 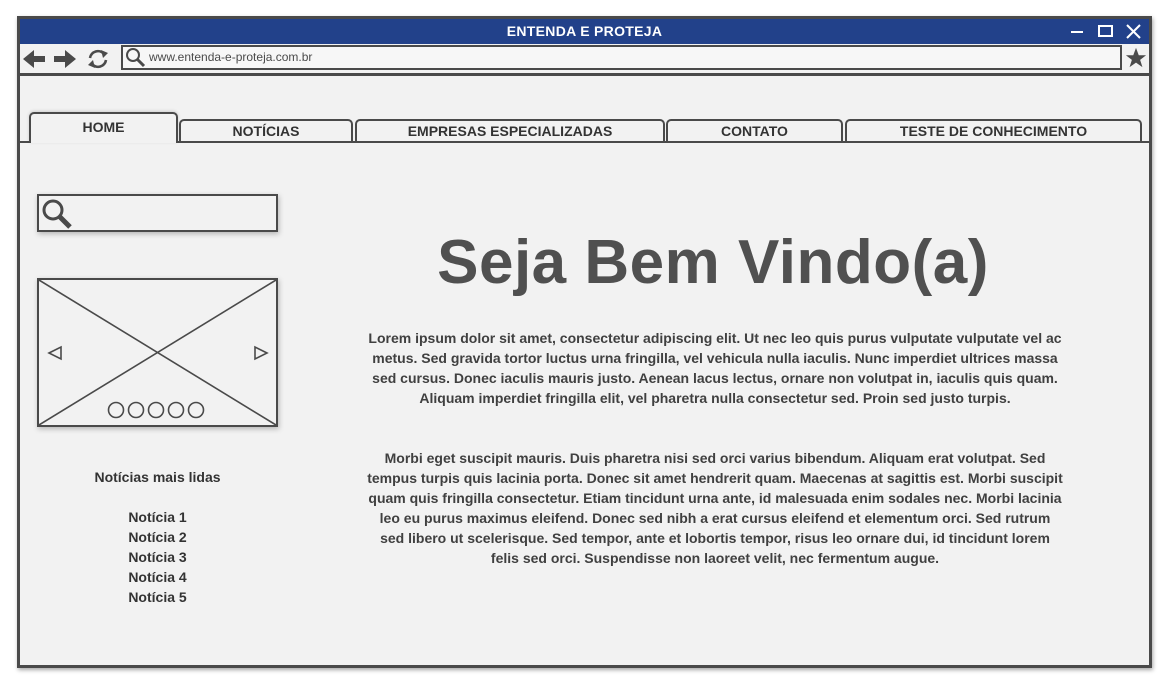 I want to click on tab-teste-de-conhecimento: TESTE DE CONHECIMENTO, so click(x=993, y=131).